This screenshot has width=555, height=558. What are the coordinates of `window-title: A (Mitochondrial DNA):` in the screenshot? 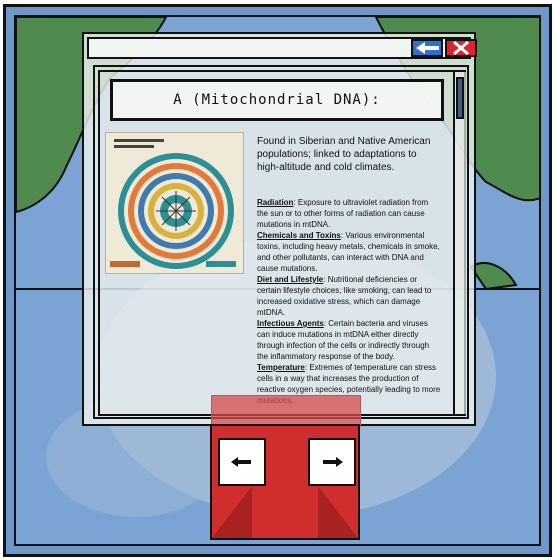 It's located at (277, 100).